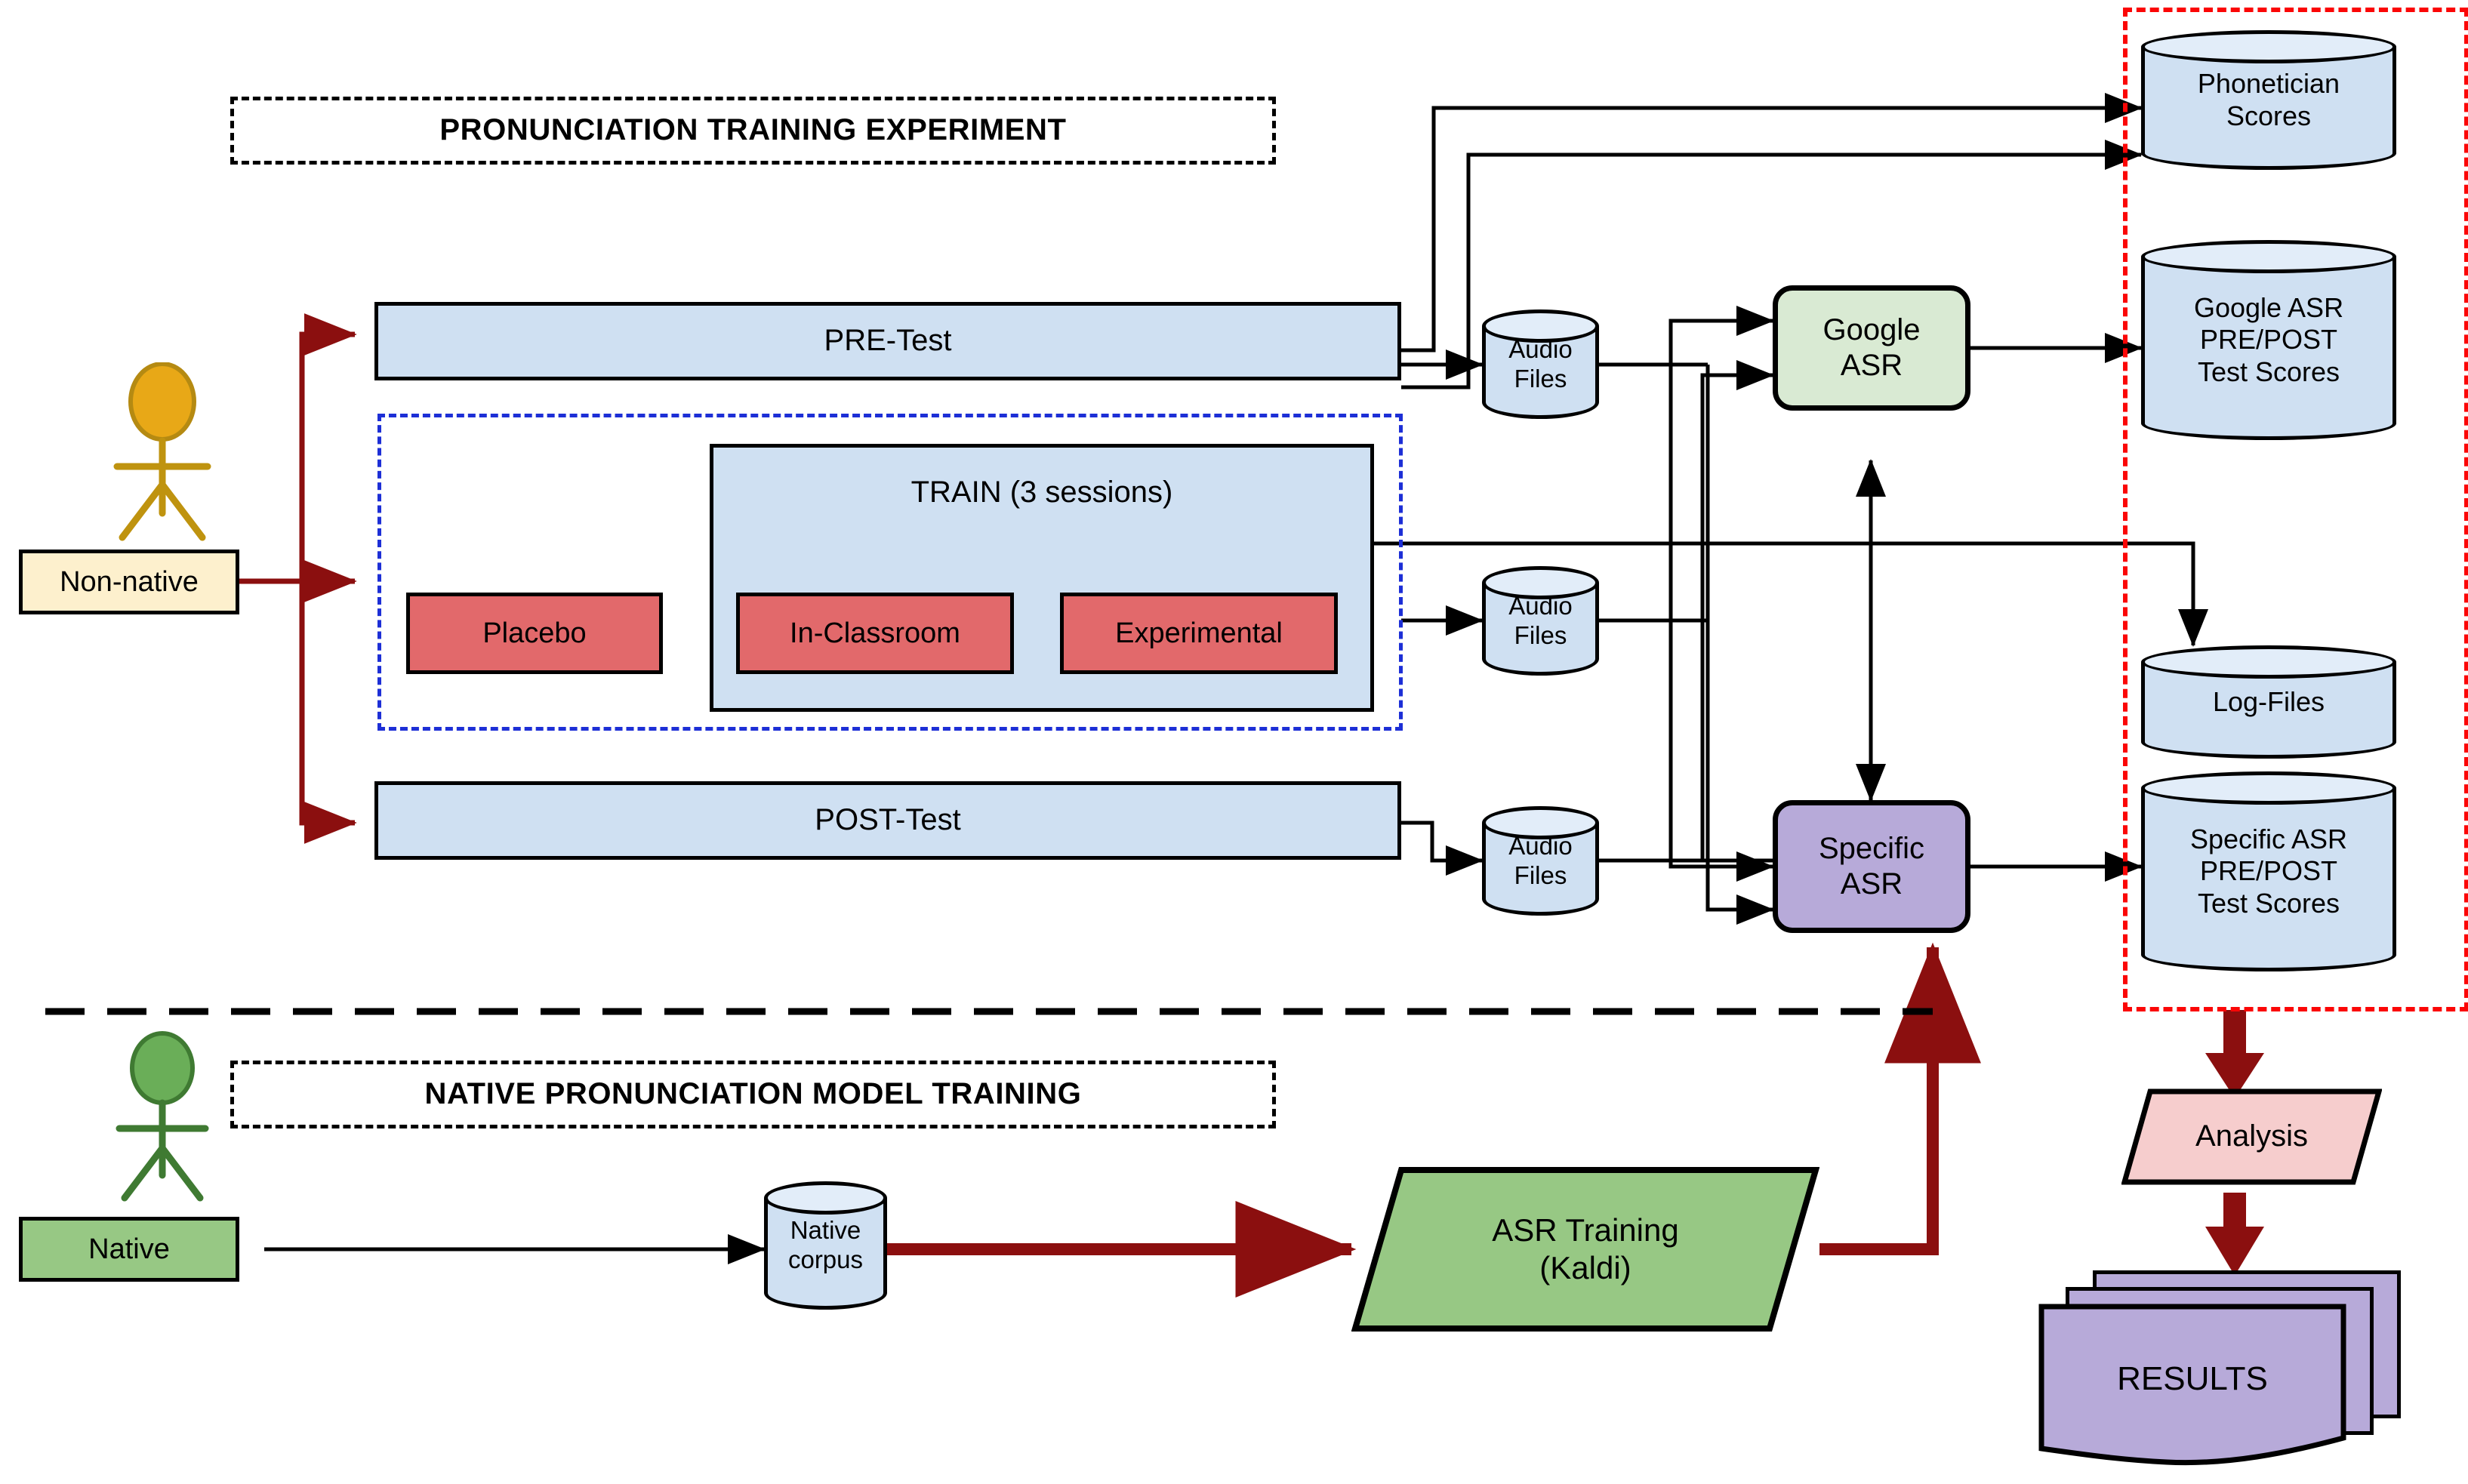 The height and width of the screenshot is (1484, 2468). I want to click on banner-experiment-label: PRONUNCIATION TRAINING EXPERIMENT, so click(753, 130).